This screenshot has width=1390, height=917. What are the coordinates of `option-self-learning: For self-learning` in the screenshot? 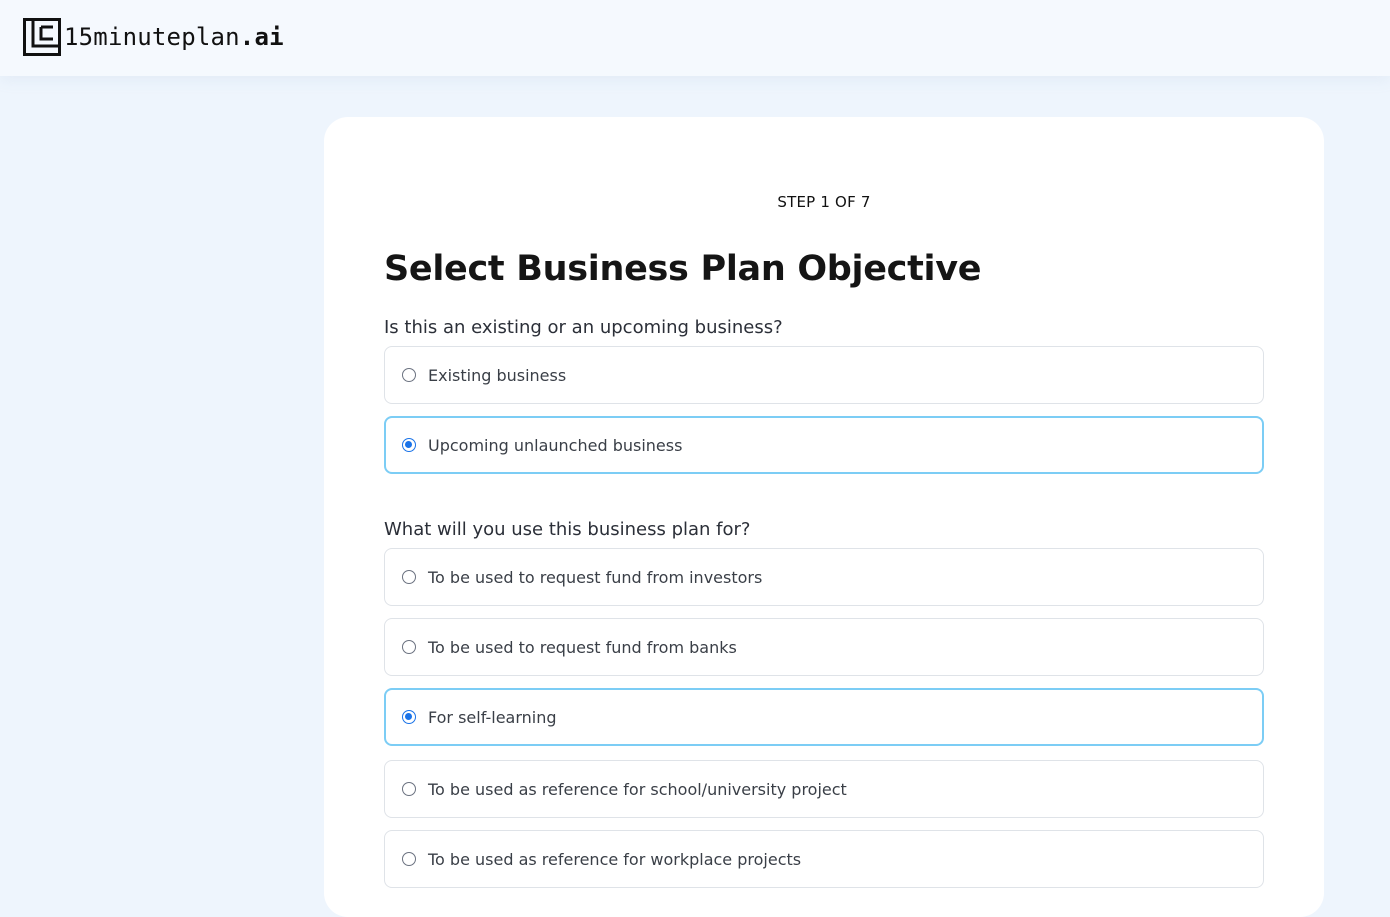 It's located at (824, 717).